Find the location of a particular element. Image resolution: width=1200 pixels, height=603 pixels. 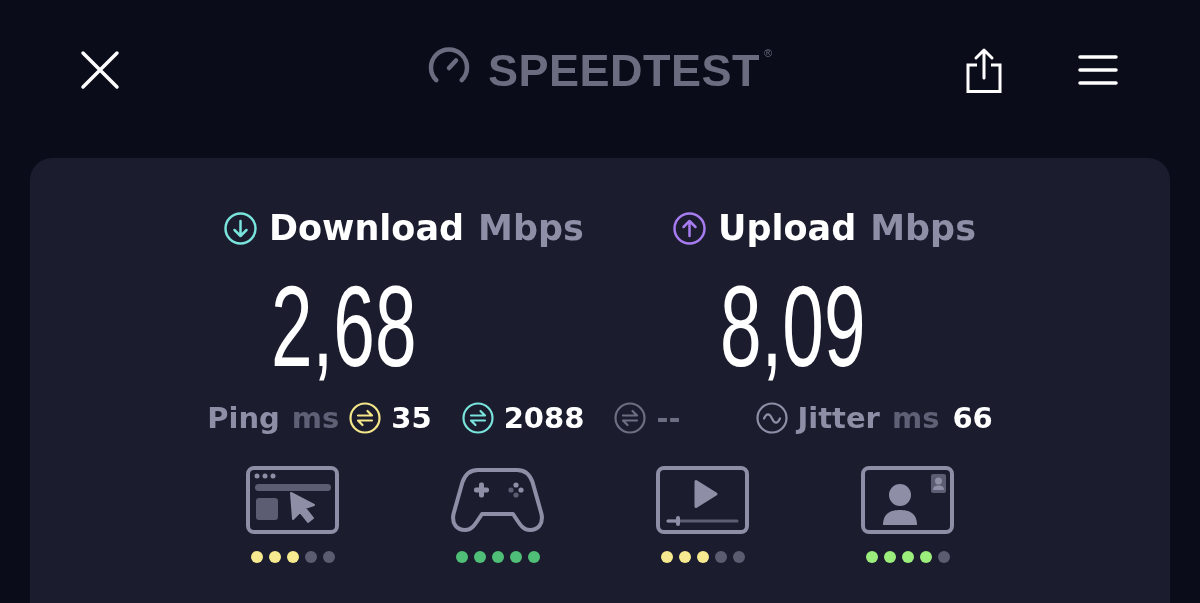

close-button is located at coordinates (100, 70).